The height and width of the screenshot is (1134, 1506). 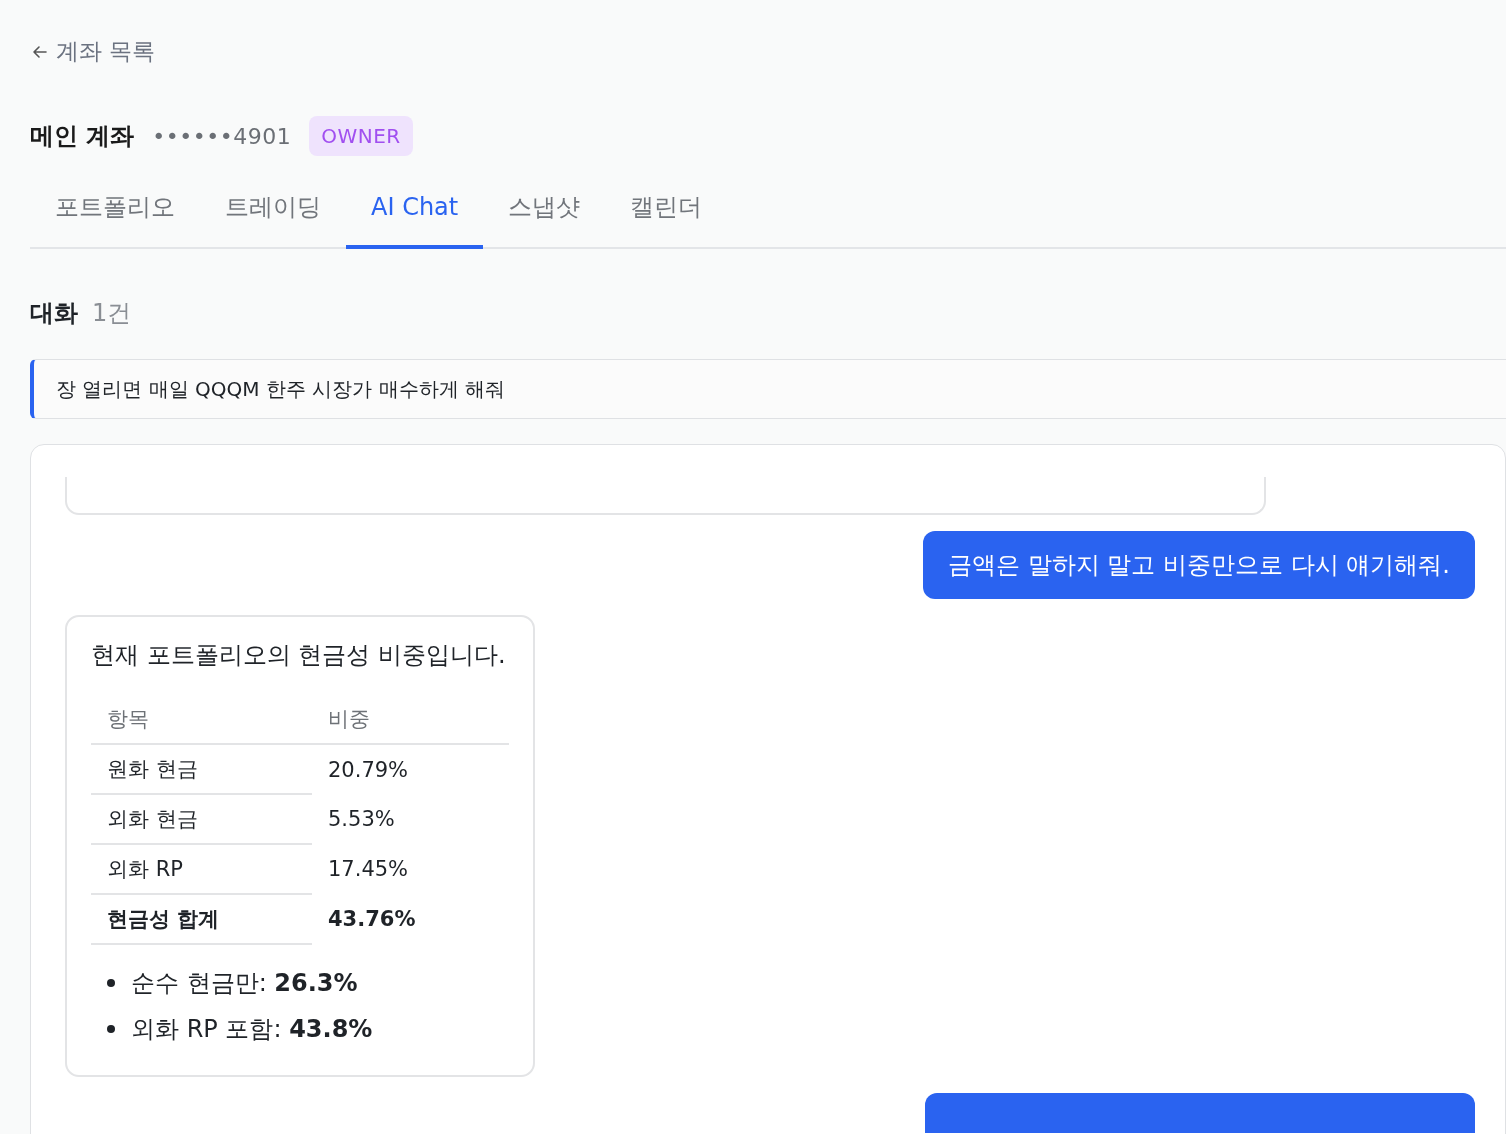 I want to click on table-cell: 20.79%, so click(x=410, y=769).